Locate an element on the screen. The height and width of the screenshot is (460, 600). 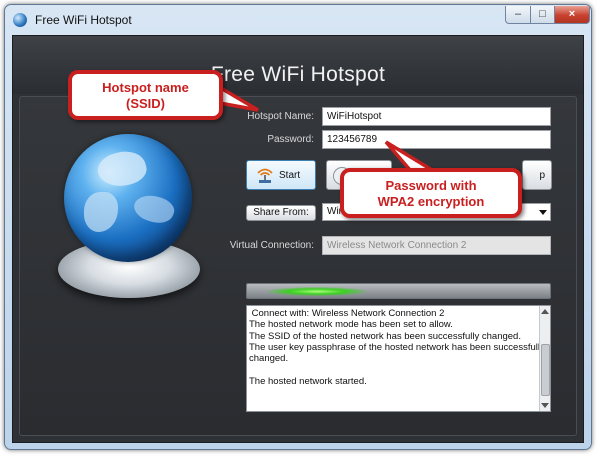
help-label: p is located at coordinates (542, 175).